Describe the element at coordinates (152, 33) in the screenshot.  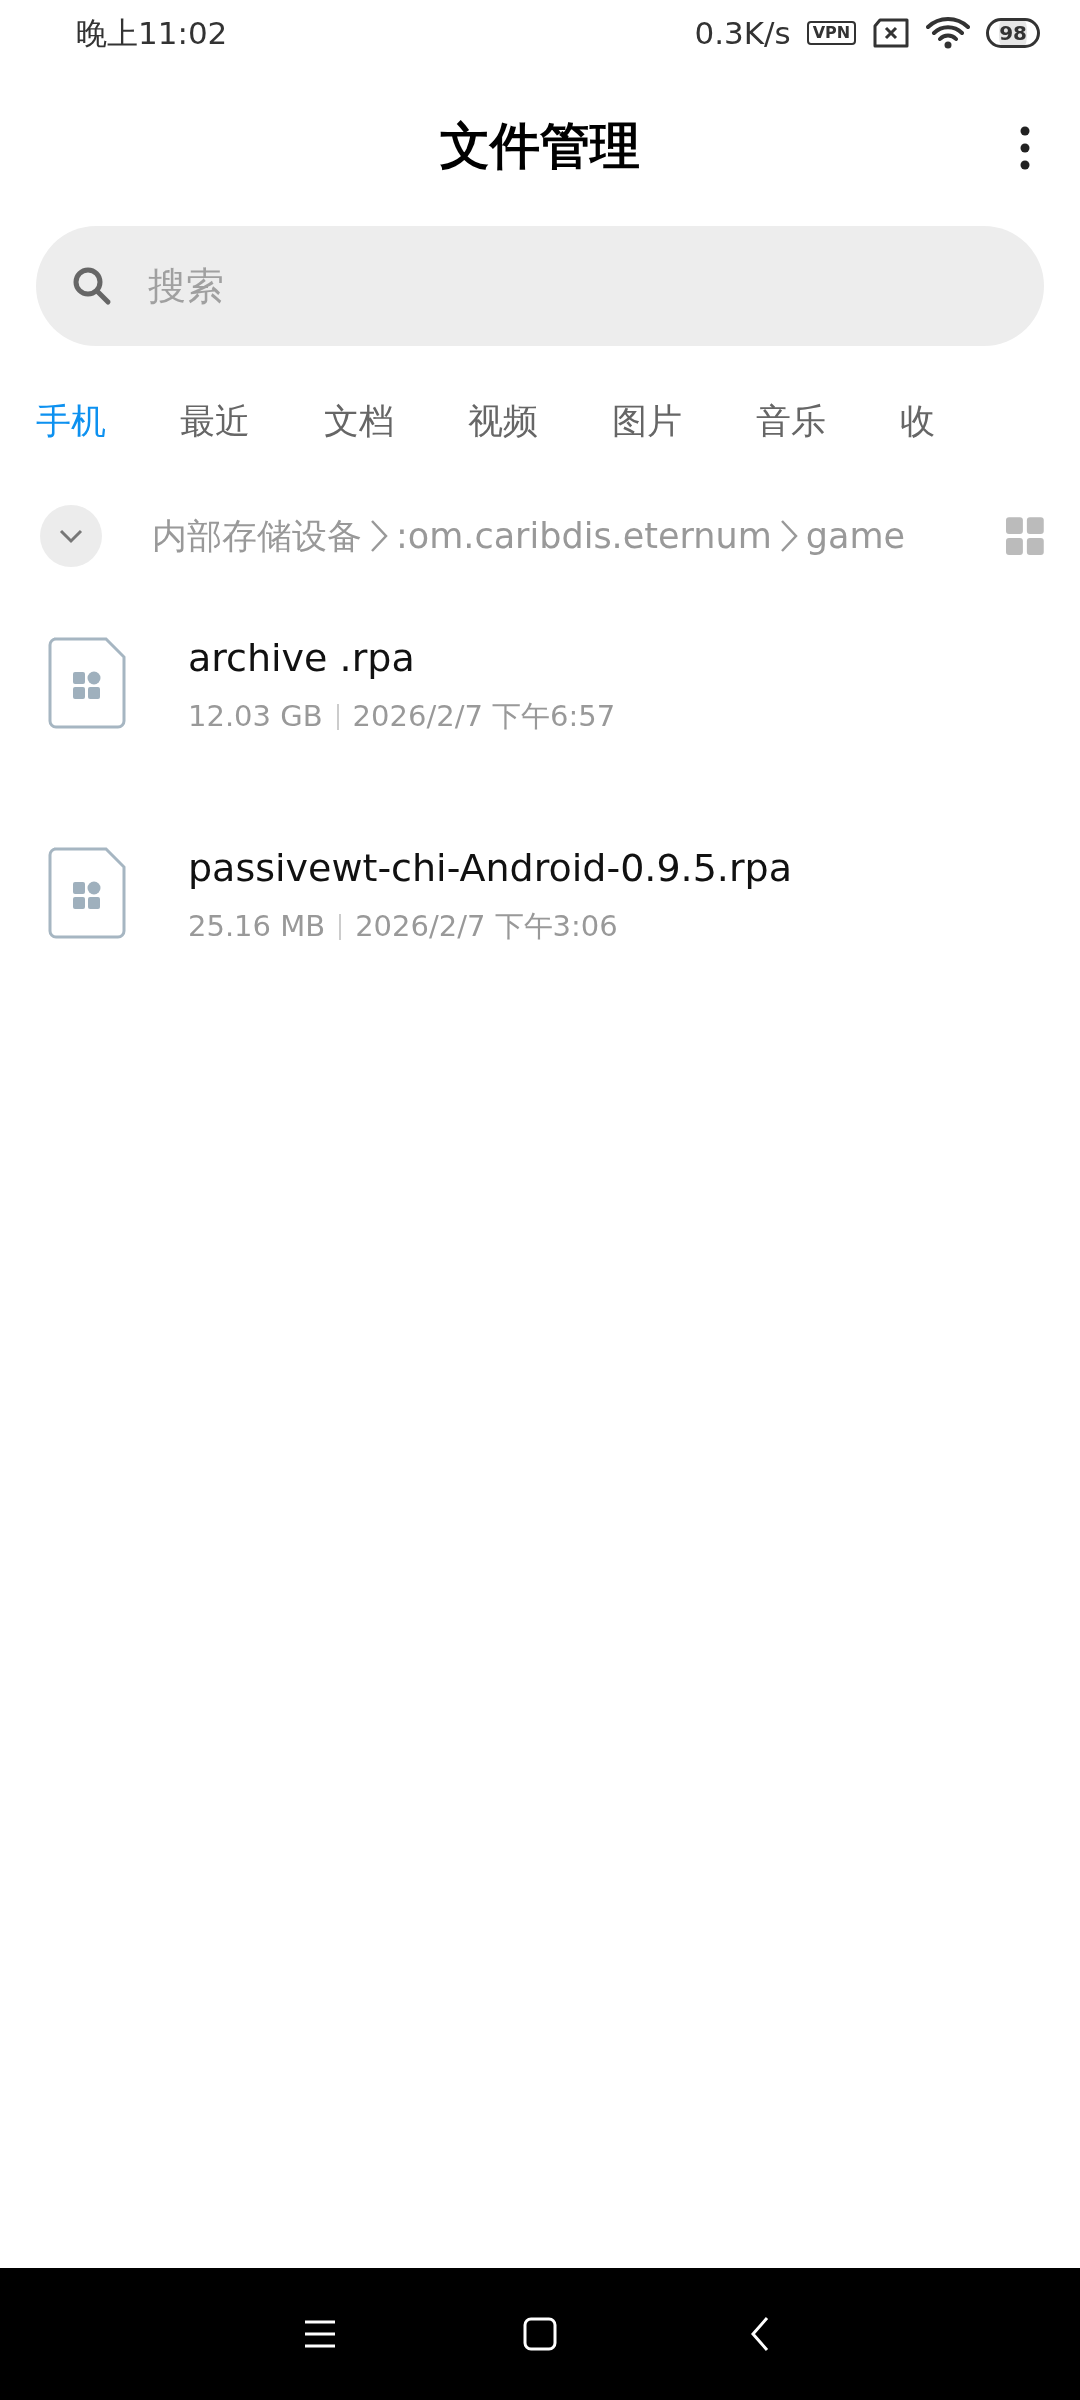
I see `status-time: 晚上11:02` at that location.